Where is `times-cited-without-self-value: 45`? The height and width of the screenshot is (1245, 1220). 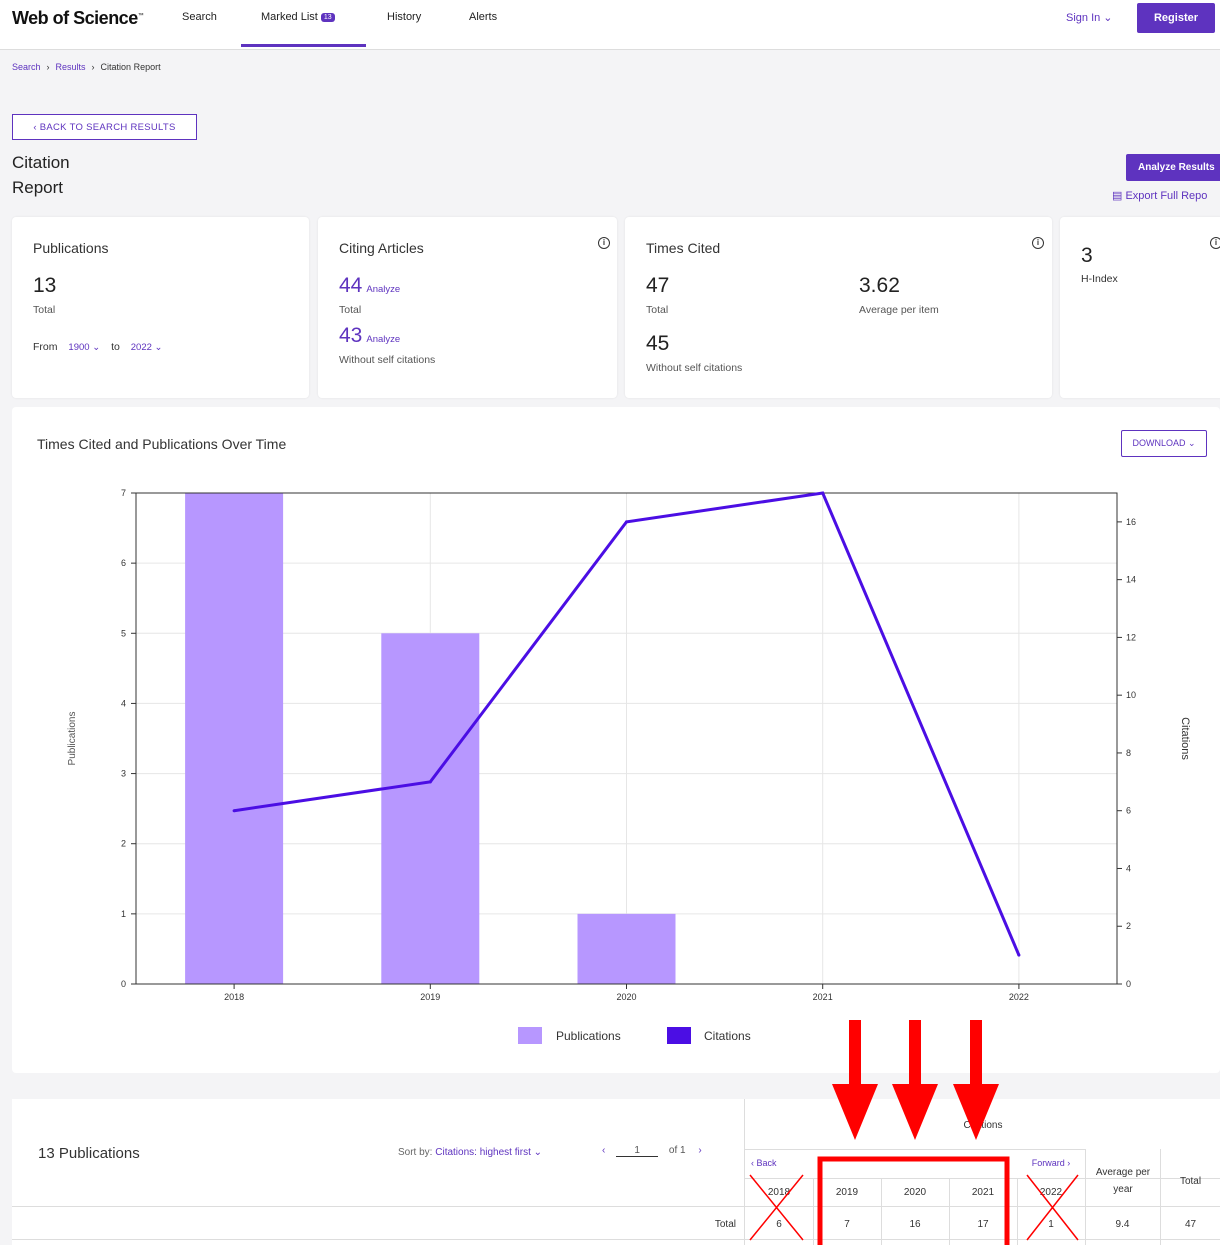
times-cited-without-self-value: 45 is located at coordinates (658, 343).